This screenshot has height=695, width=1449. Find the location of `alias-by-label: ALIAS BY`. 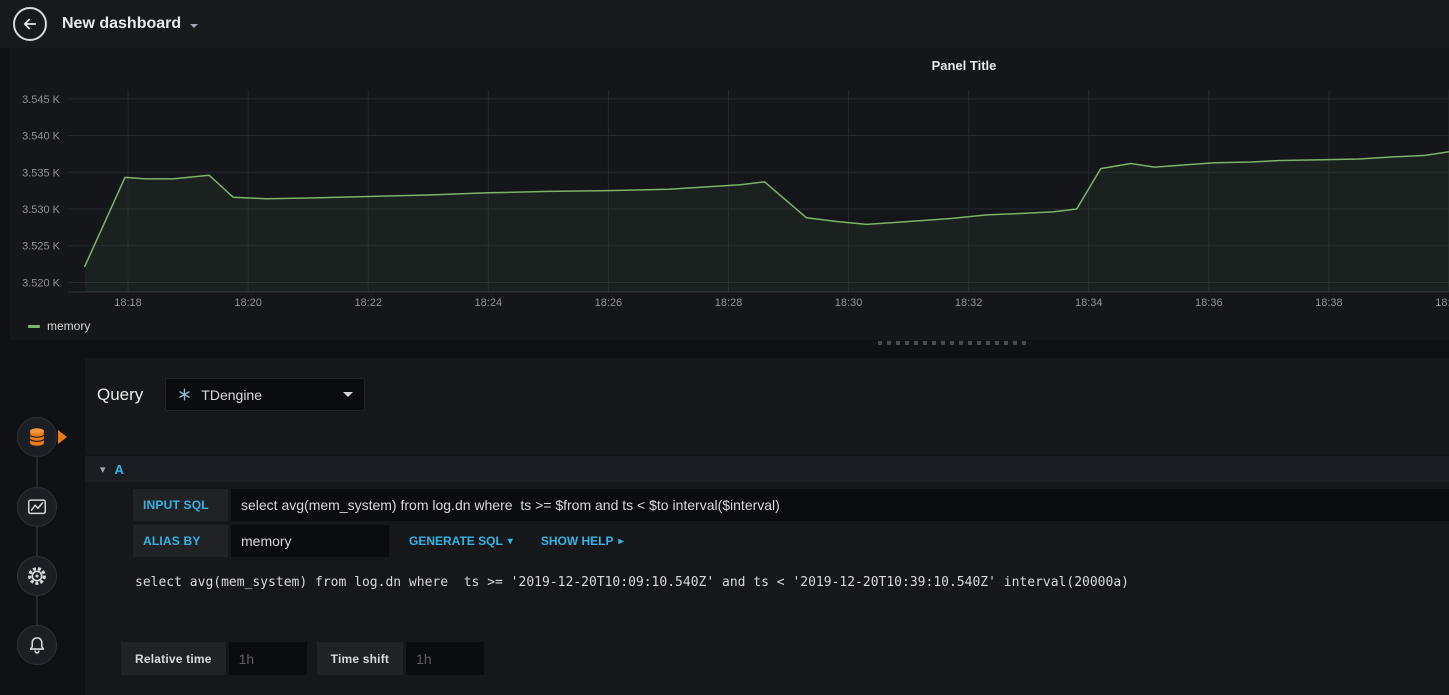

alias-by-label: ALIAS BY is located at coordinates (180, 541).